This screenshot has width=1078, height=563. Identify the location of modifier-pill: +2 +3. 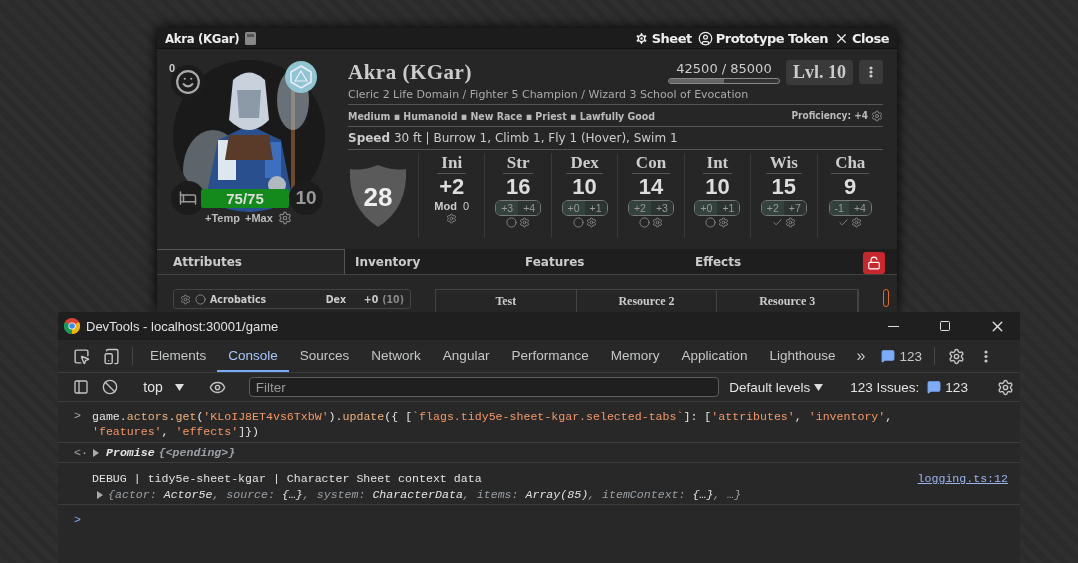
(651, 208).